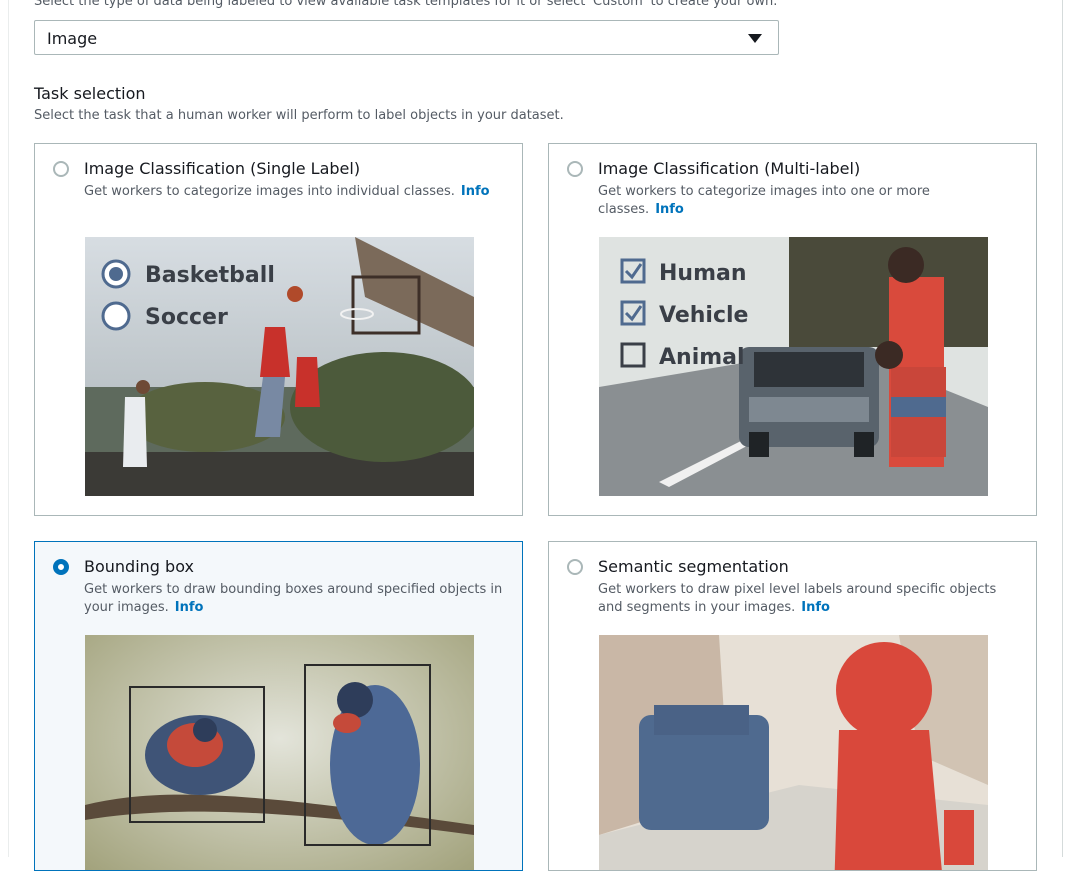 The width and height of the screenshot is (1084, 871). I want to click on basketball-thumbnail: Basketball Soccer, so click(279, 366).